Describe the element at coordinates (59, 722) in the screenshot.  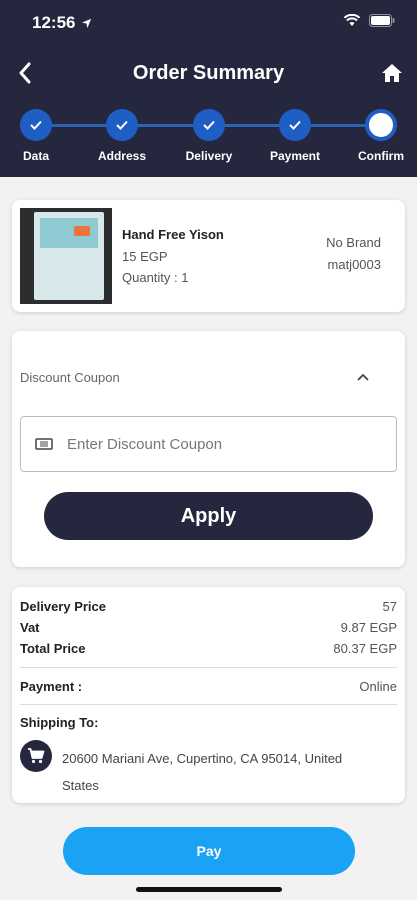
I see `shipping-label: Shipping To:` at that location.